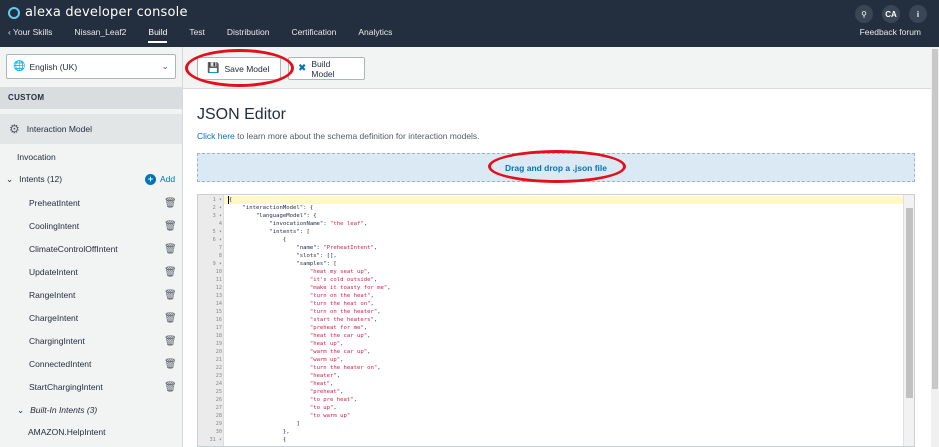 The height and width of the screenshot is (447, 939). I want to click on code-line: "warm the car up",, so click(300, 352).